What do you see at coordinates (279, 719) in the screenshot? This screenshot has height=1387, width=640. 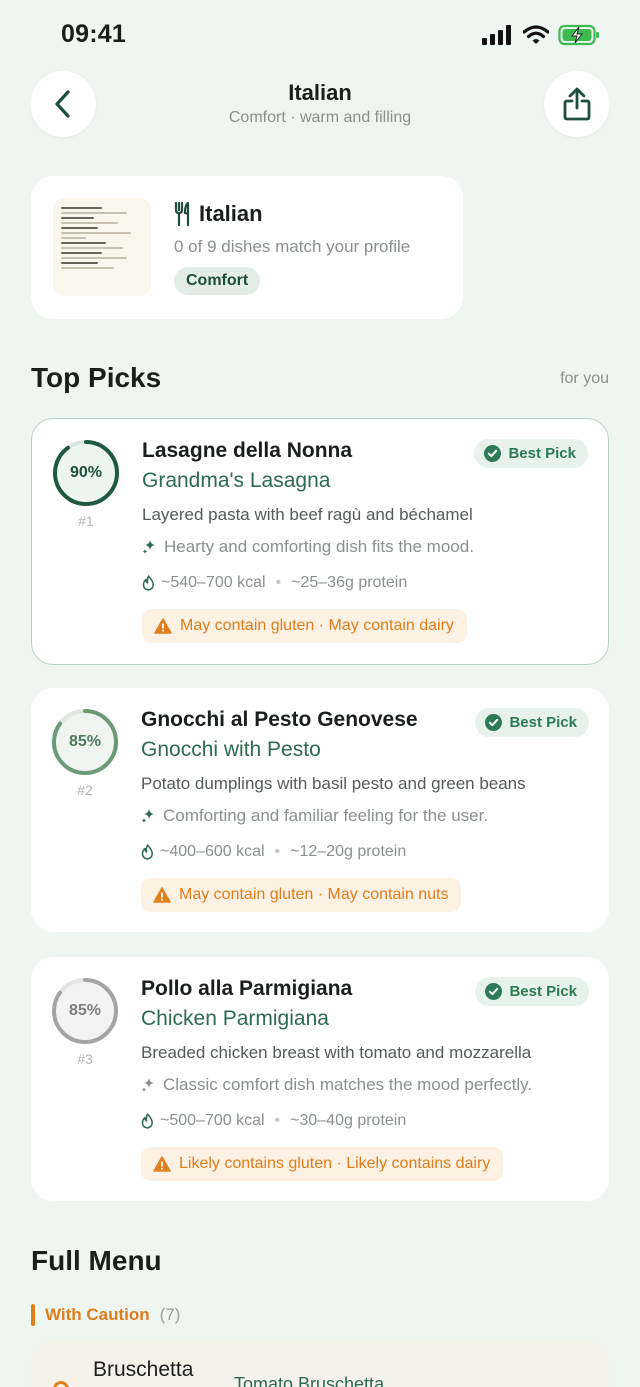 I see `dish-name: Gnocchi al Pesto Genovese` at bounding box center [279, 719].